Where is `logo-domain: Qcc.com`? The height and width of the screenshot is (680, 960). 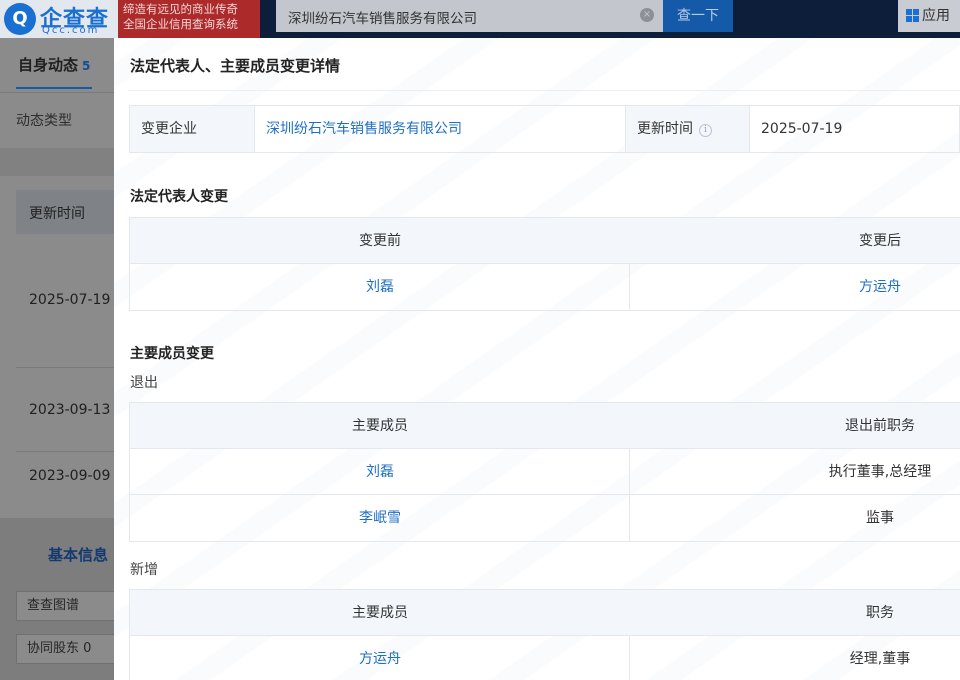
logo-domain: Qcc.com is located at coordinates (71, 30).